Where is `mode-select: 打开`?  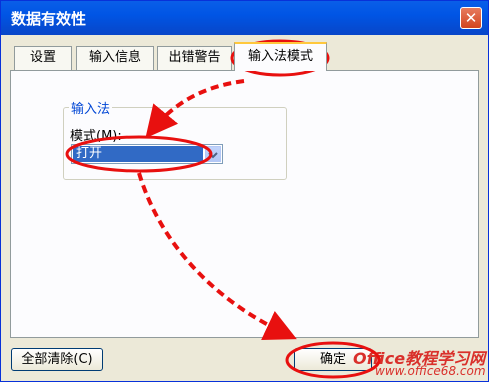 mode-select: 打开 is located at coordinates (147, 154).